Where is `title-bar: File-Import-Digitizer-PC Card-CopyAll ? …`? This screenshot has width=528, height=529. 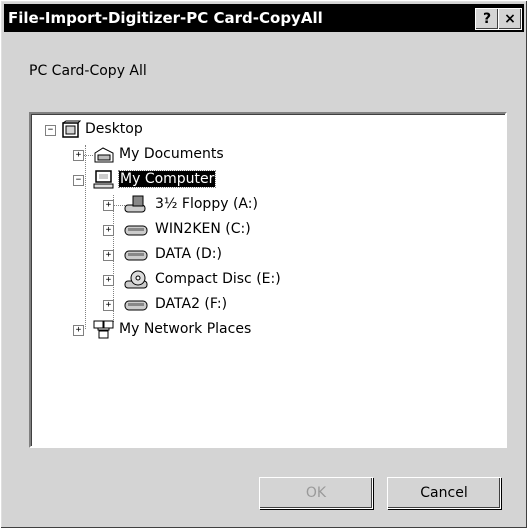
title-bar: File-Import-Digitizer-PC Card-CopyAll ? … is located at coordinates (264, 18).